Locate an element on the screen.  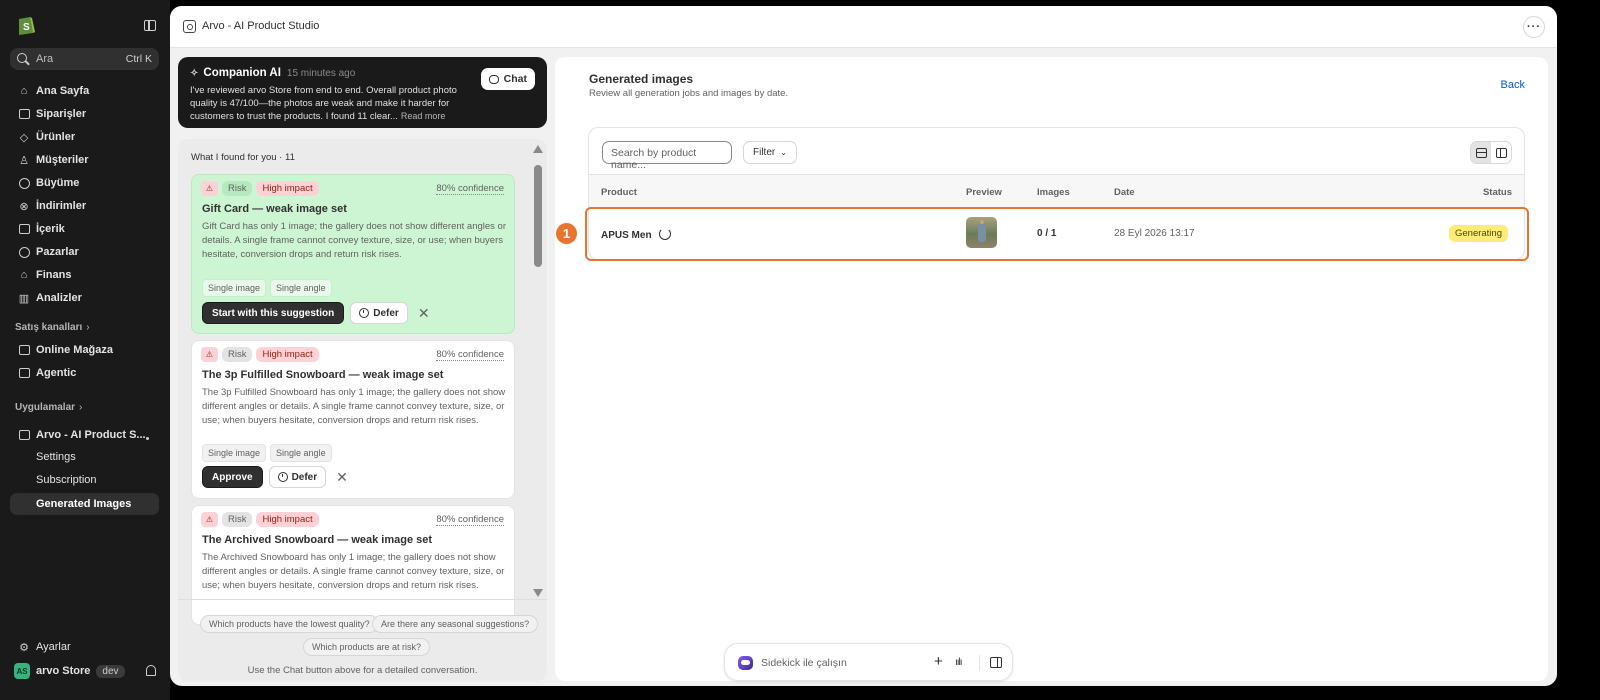
plus-icon: + is located at coordinates (938, 661).